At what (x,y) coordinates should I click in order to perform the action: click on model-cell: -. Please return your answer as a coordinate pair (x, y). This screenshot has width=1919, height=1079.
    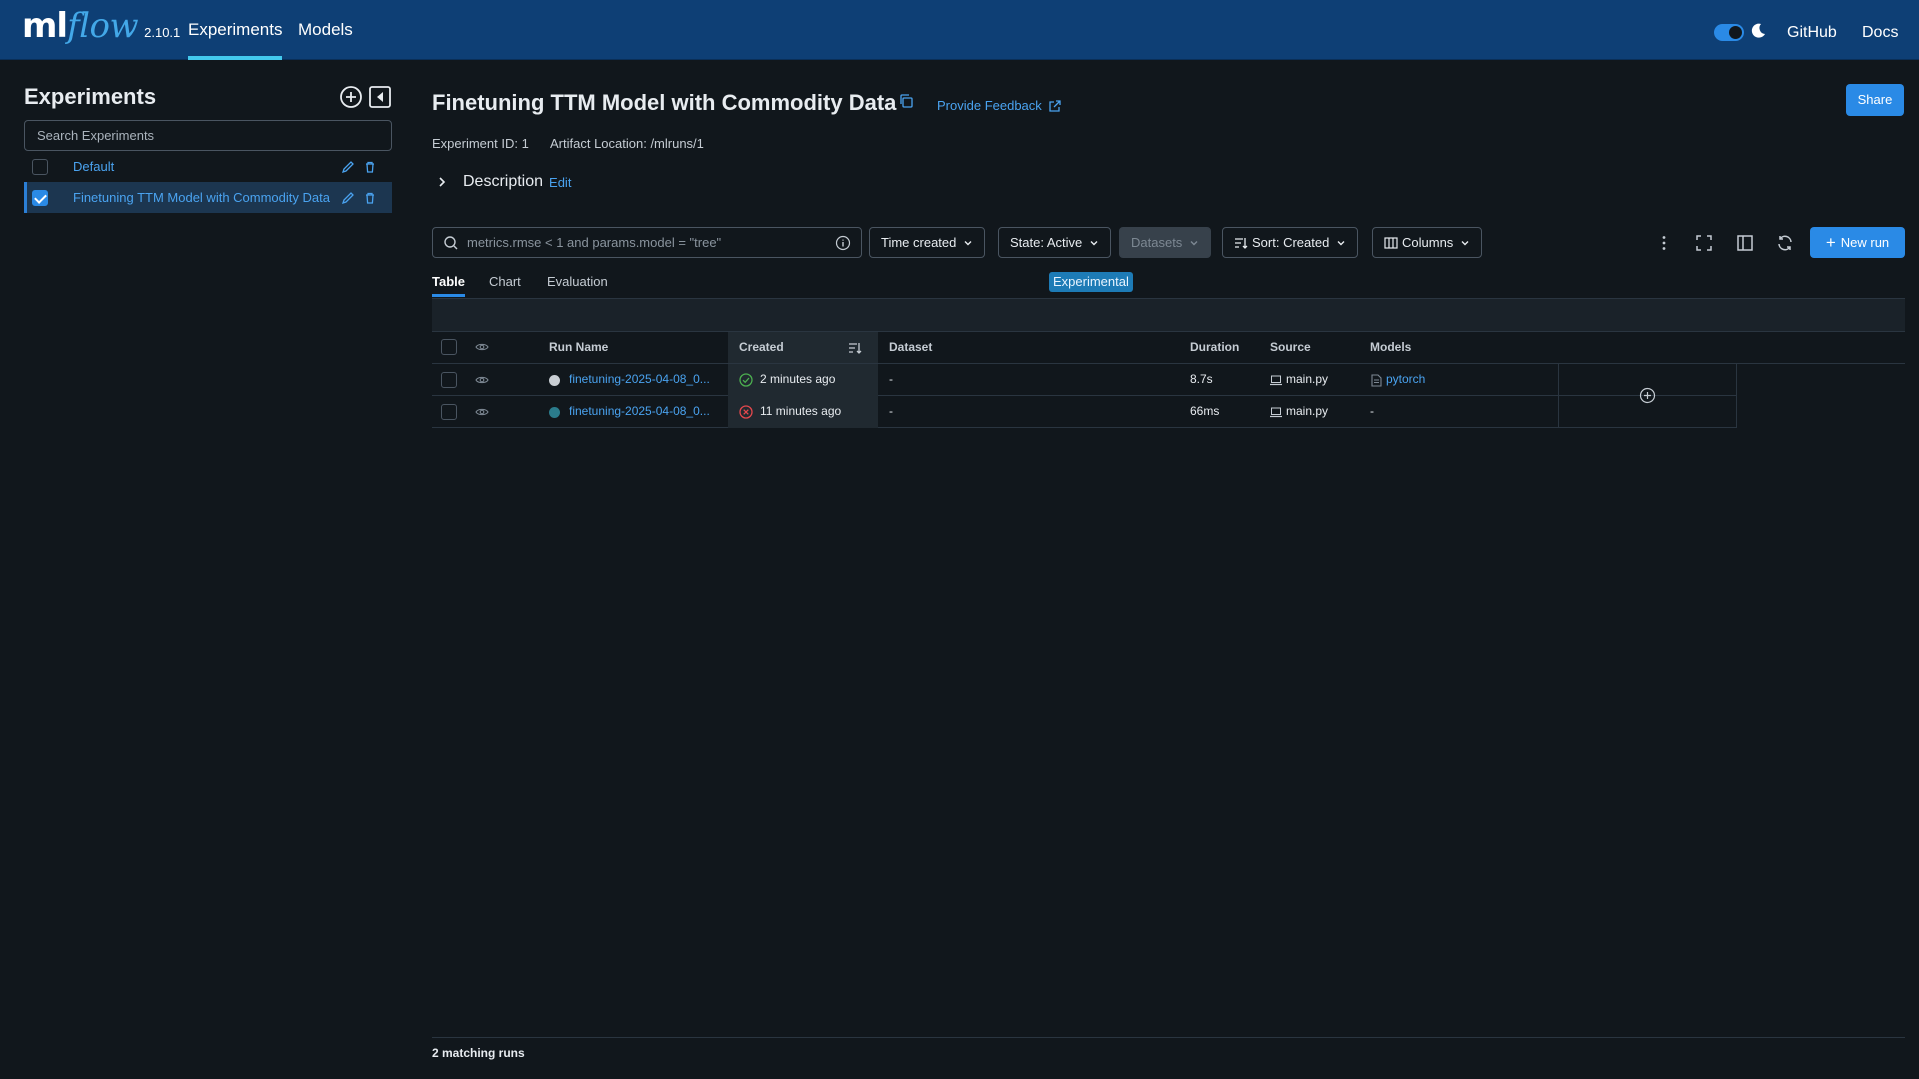
    Looking at the image, I should click on (1372, 411).